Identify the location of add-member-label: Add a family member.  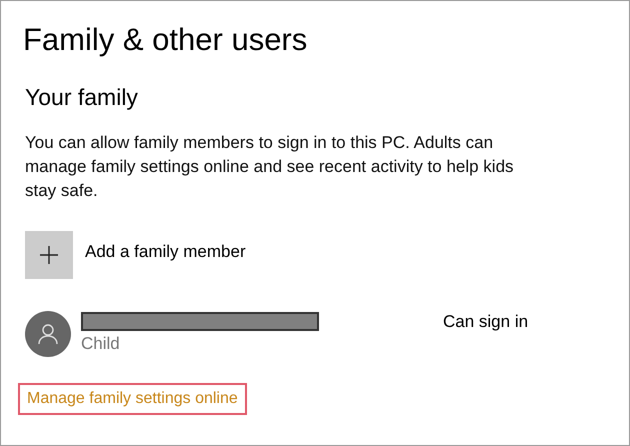
(165, 252).